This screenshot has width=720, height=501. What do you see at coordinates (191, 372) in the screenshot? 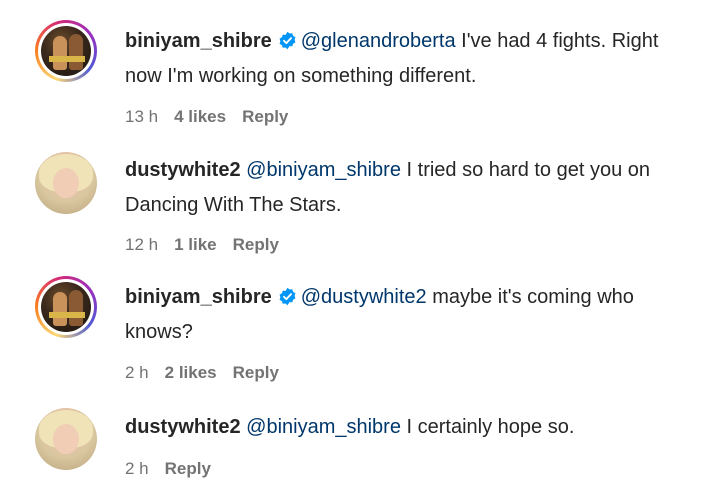
I see `likes-count: 2 likes` at bounding box center [191, 372].